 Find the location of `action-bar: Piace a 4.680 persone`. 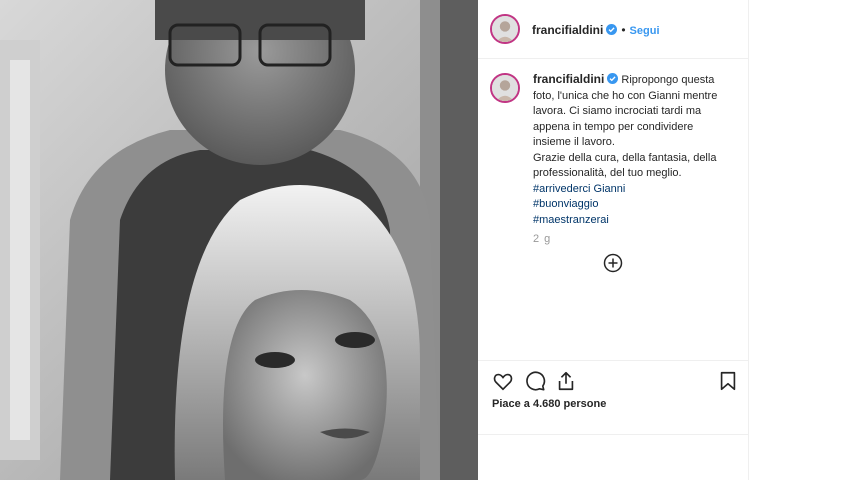

action-bar: Piace a 4.680 persone is located at coordinates (613, 400).